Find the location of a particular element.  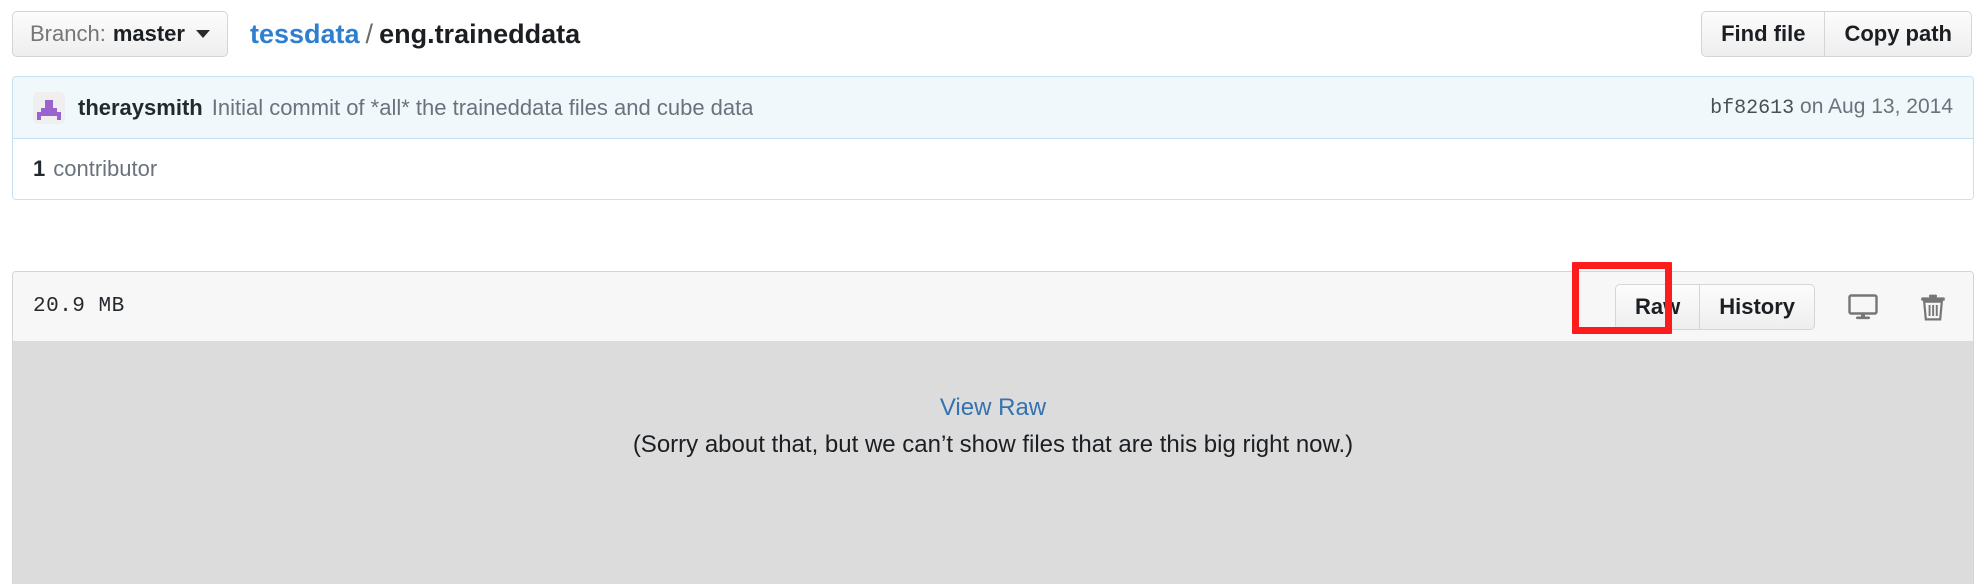

raw-history-button-group: Raw History is located at coordinates (1714, 306).